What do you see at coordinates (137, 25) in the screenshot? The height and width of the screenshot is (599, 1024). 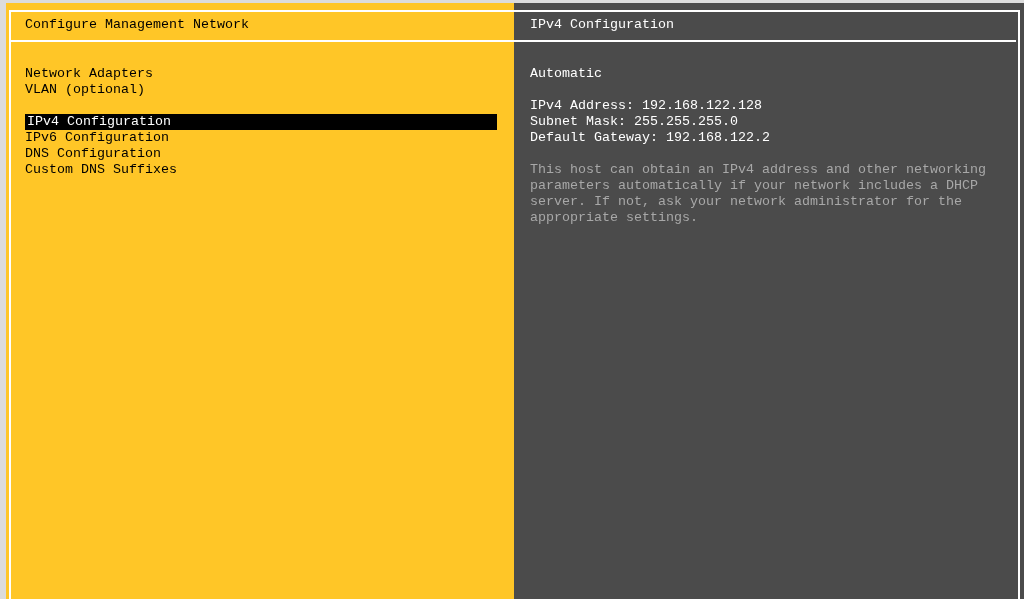 I see `panel-title: Configure Management Network` at bounding box center [137, 25].